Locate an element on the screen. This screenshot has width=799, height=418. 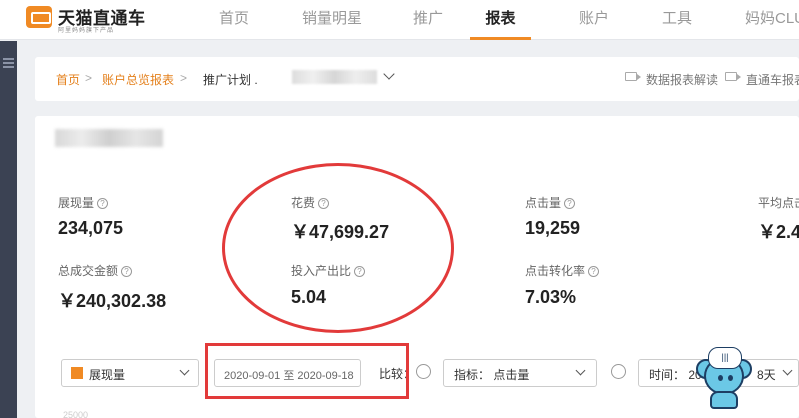
headset-mouse-icon: ||| is located at coordinates (724, 378).